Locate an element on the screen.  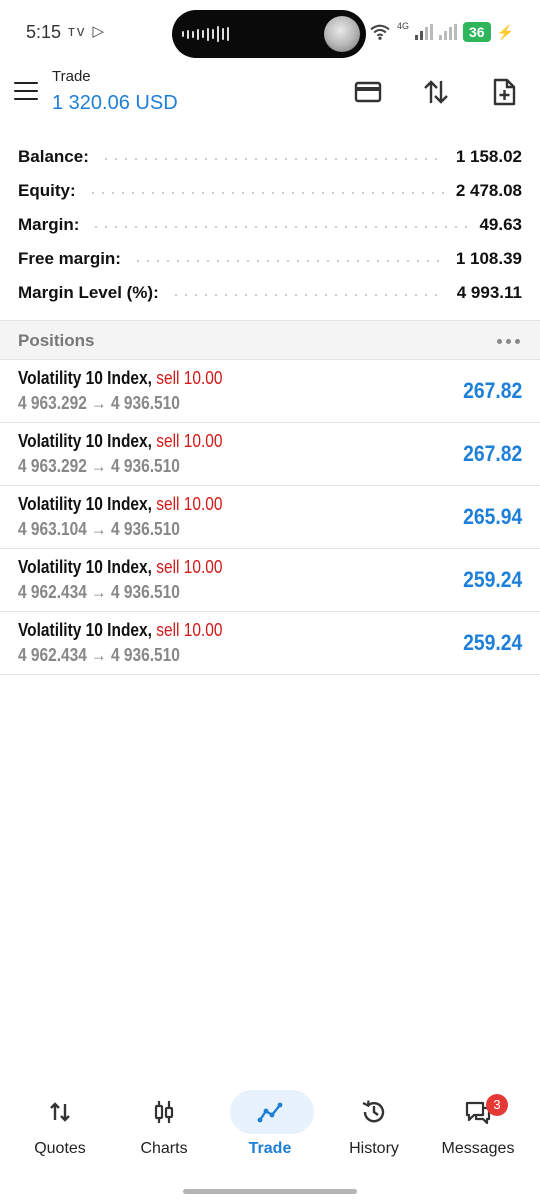
open-price: 4 963.104 is located at coordinates (52, 529).